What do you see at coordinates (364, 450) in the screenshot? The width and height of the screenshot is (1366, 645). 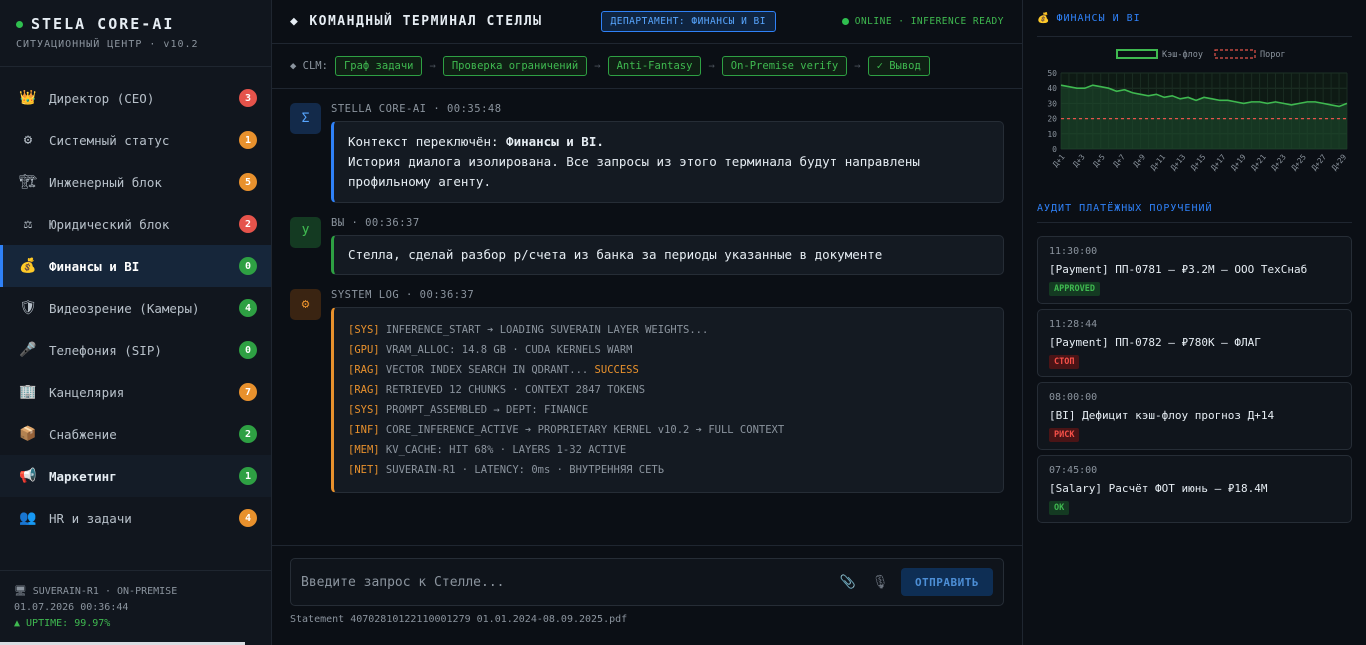 I see `log-tag: [MEM]` at bounding box center [364, 450].